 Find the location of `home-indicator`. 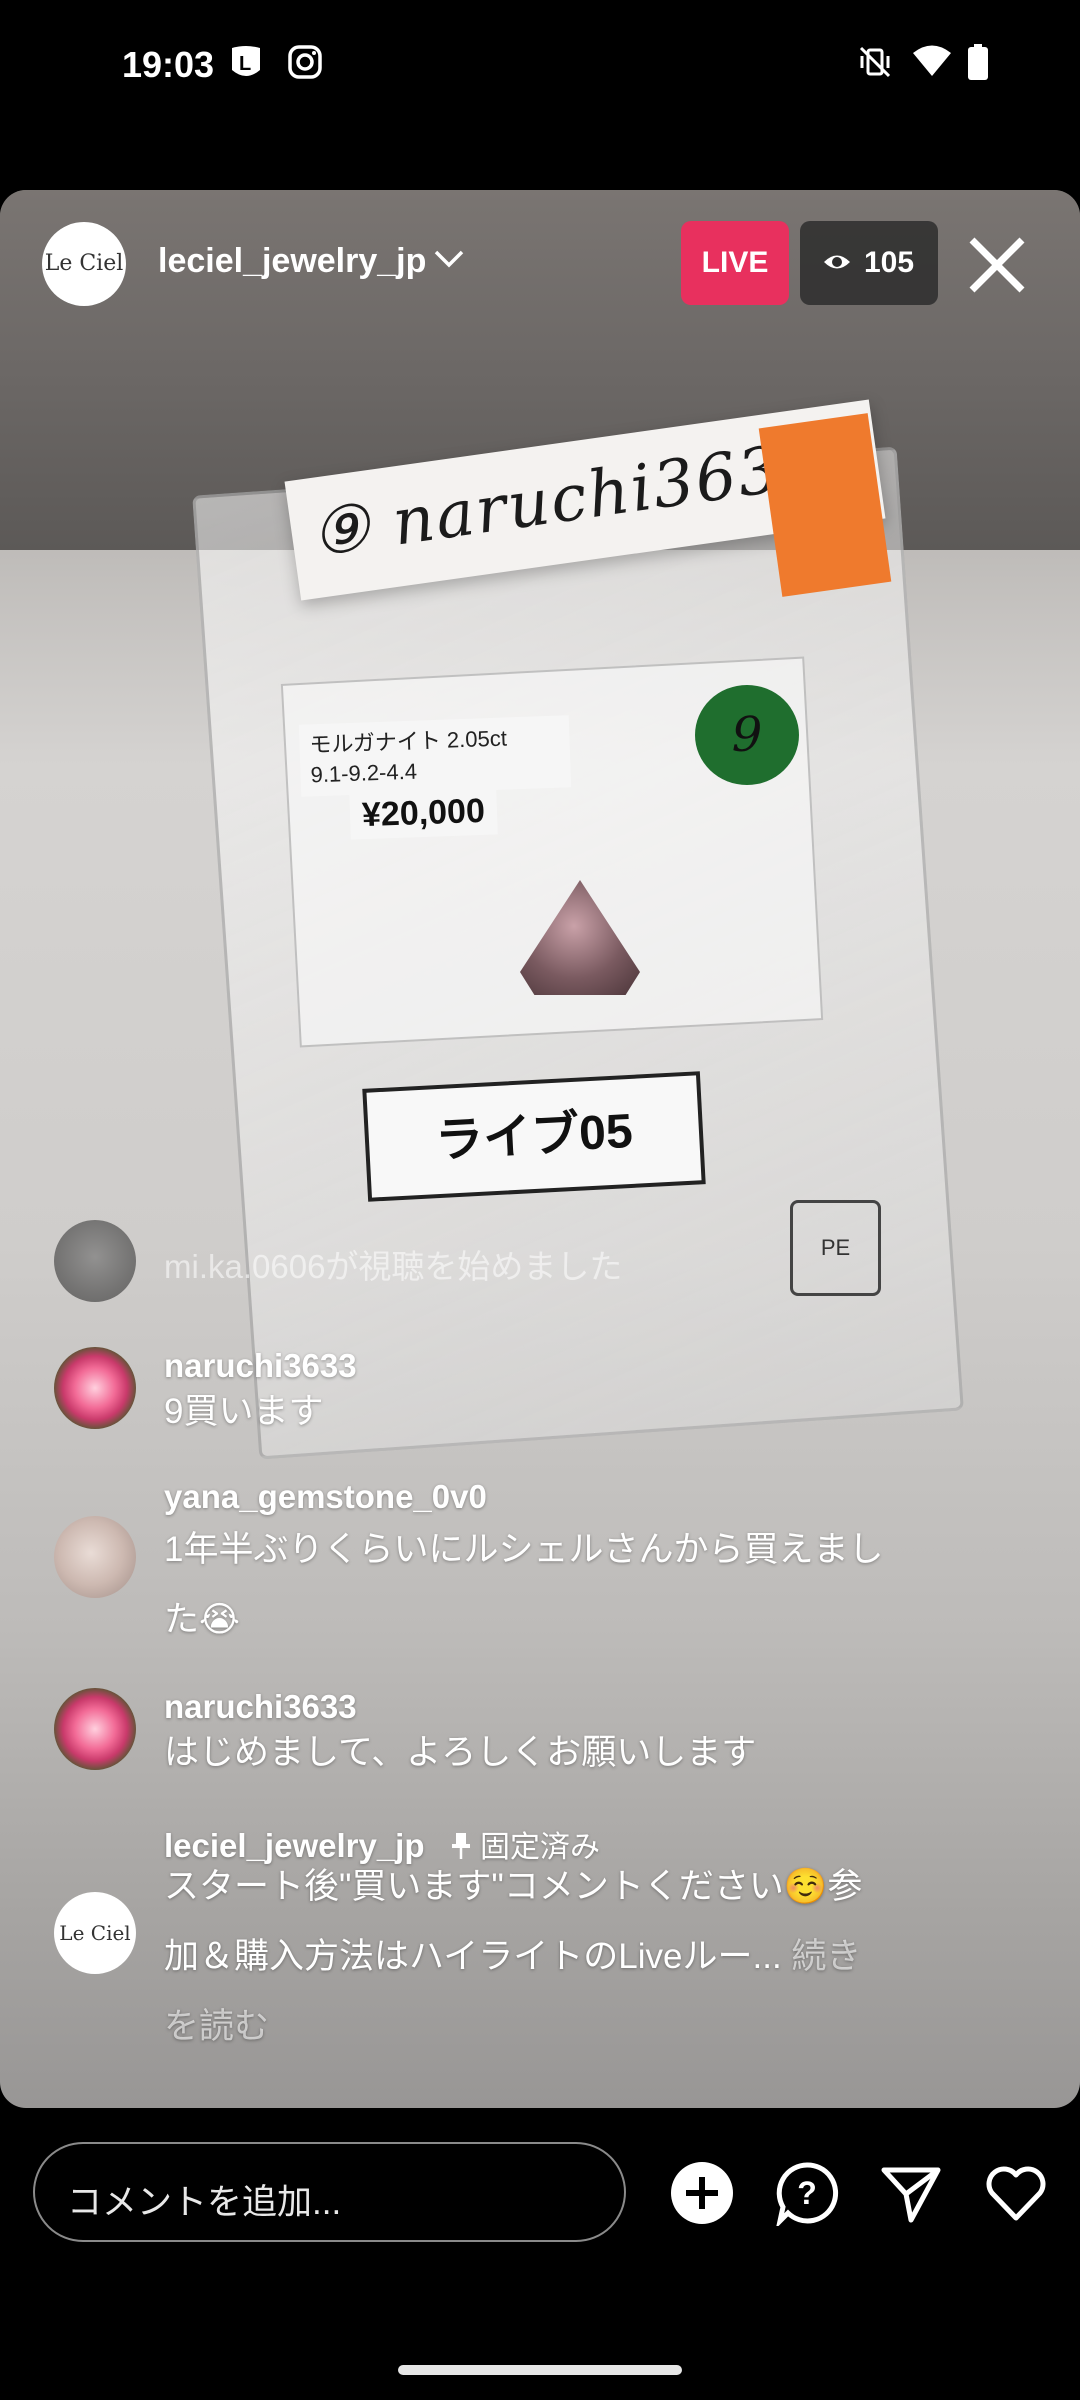

home-indicator is located at coordinates (540, 2370).